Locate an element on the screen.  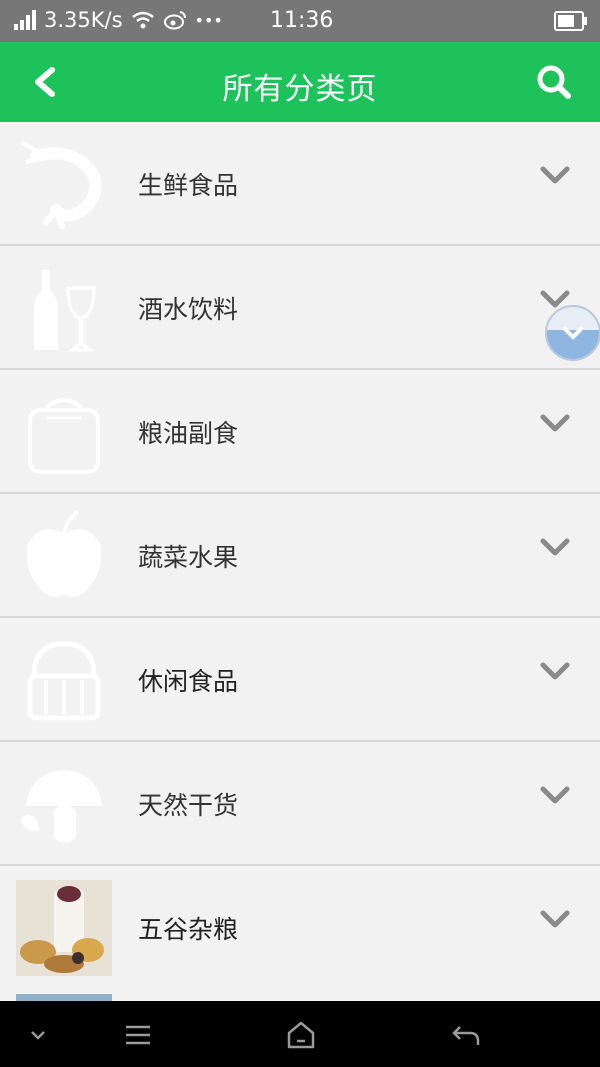
signal-icon is located at coordinates (25, 20).